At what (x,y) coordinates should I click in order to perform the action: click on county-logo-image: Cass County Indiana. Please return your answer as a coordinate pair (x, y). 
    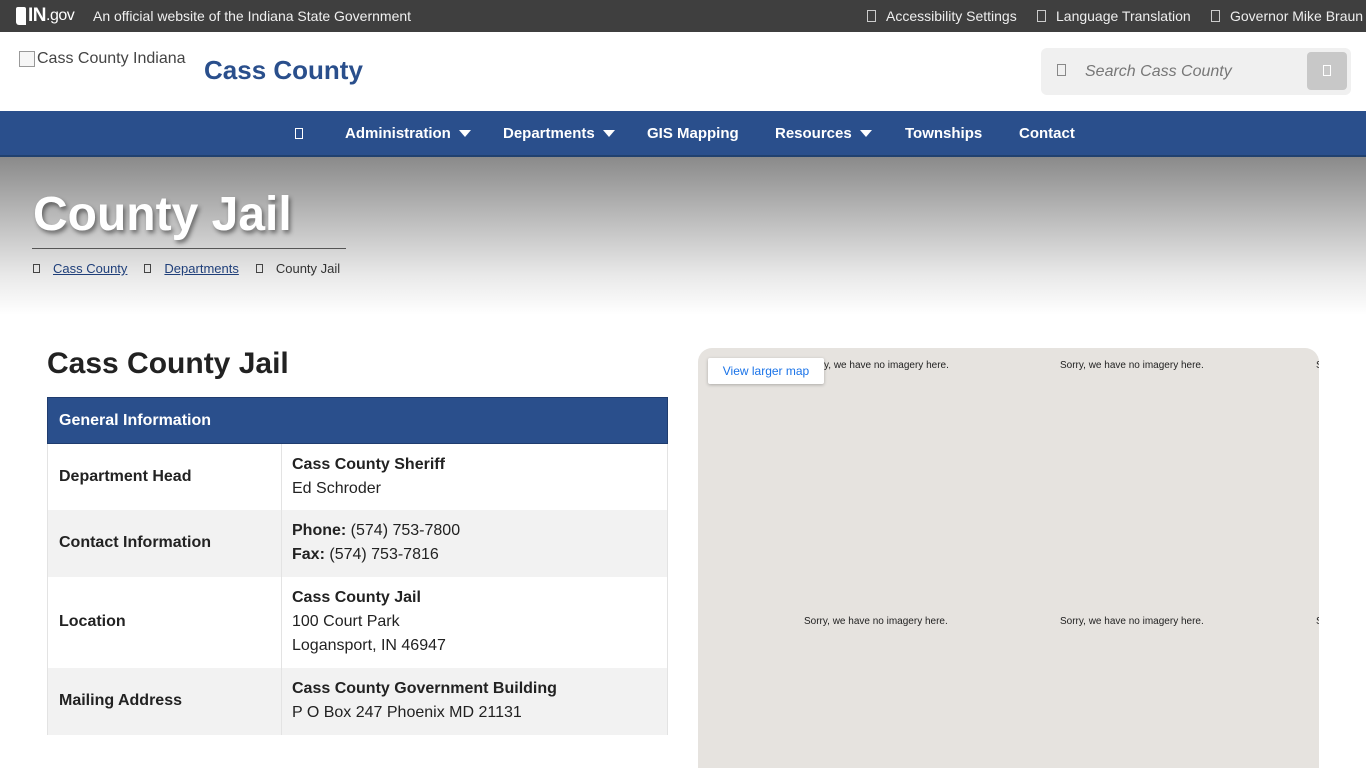
    Looking at the image, I should click on (102, 59).